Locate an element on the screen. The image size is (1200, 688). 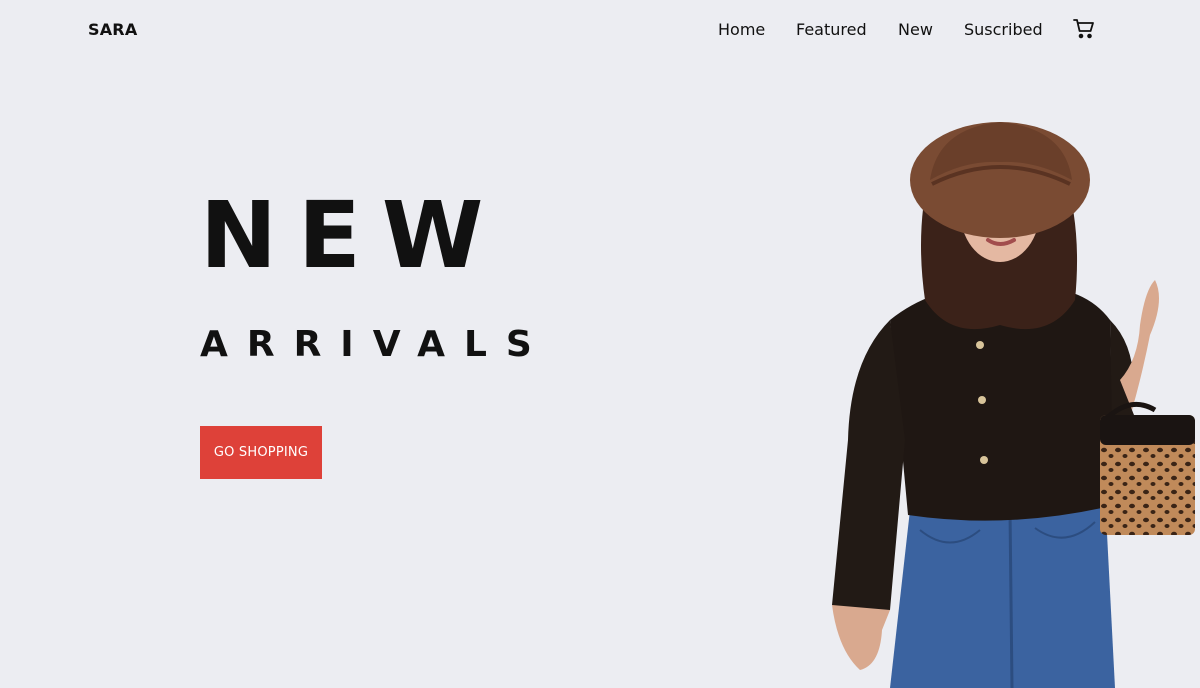
go-shopping-button: GO SHOPPING is located at coordinates (261, 452).